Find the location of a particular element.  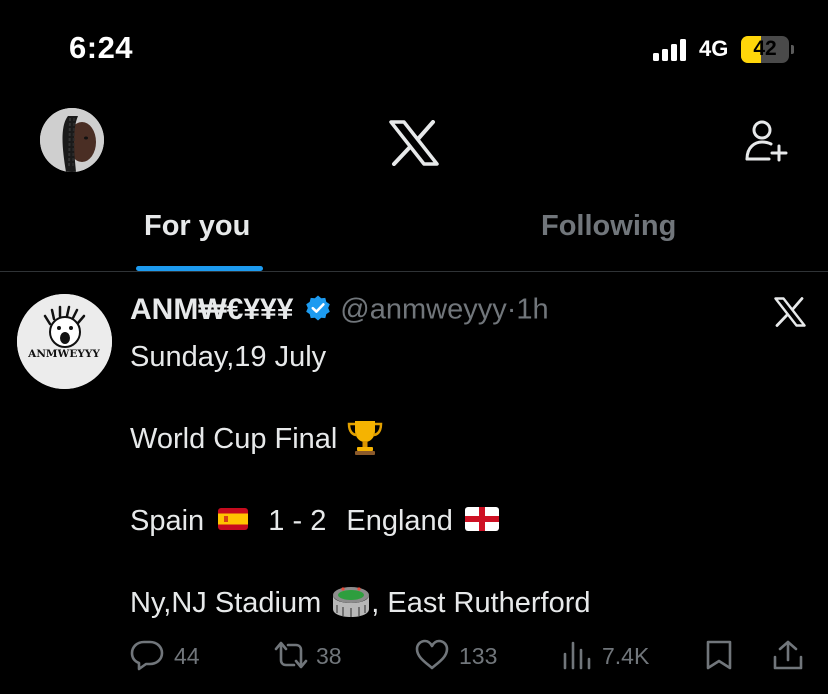

status-time: 6:24 is located at coordinates (101, 47).